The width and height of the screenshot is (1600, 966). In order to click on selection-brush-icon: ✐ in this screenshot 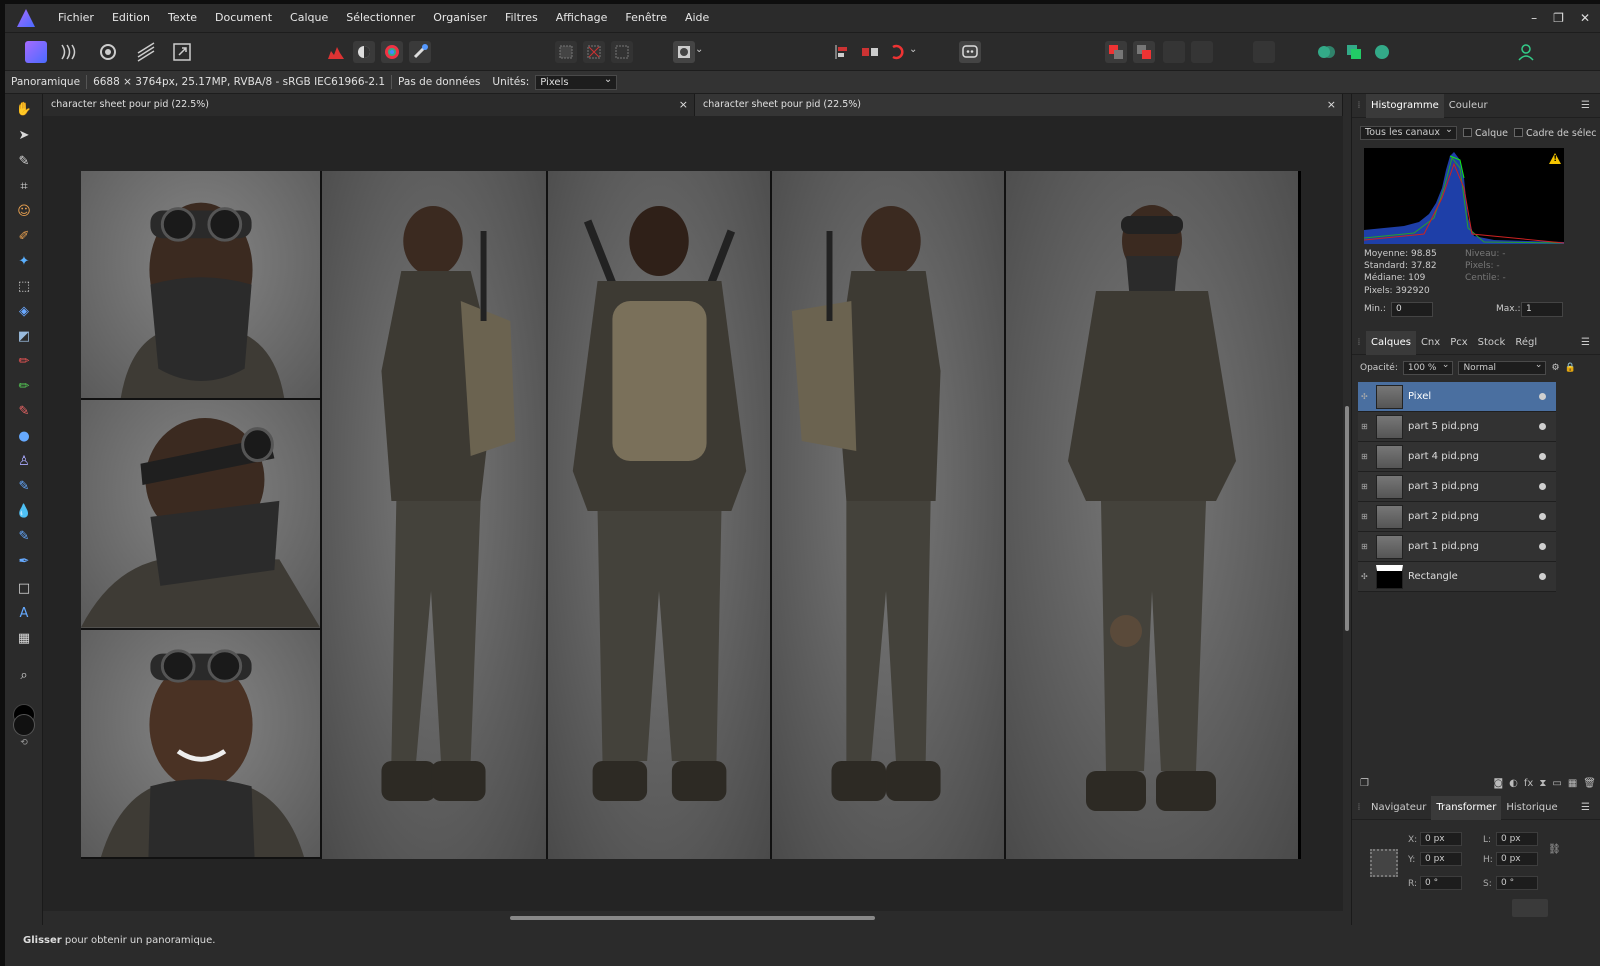, I will do `click(24, 236)`.